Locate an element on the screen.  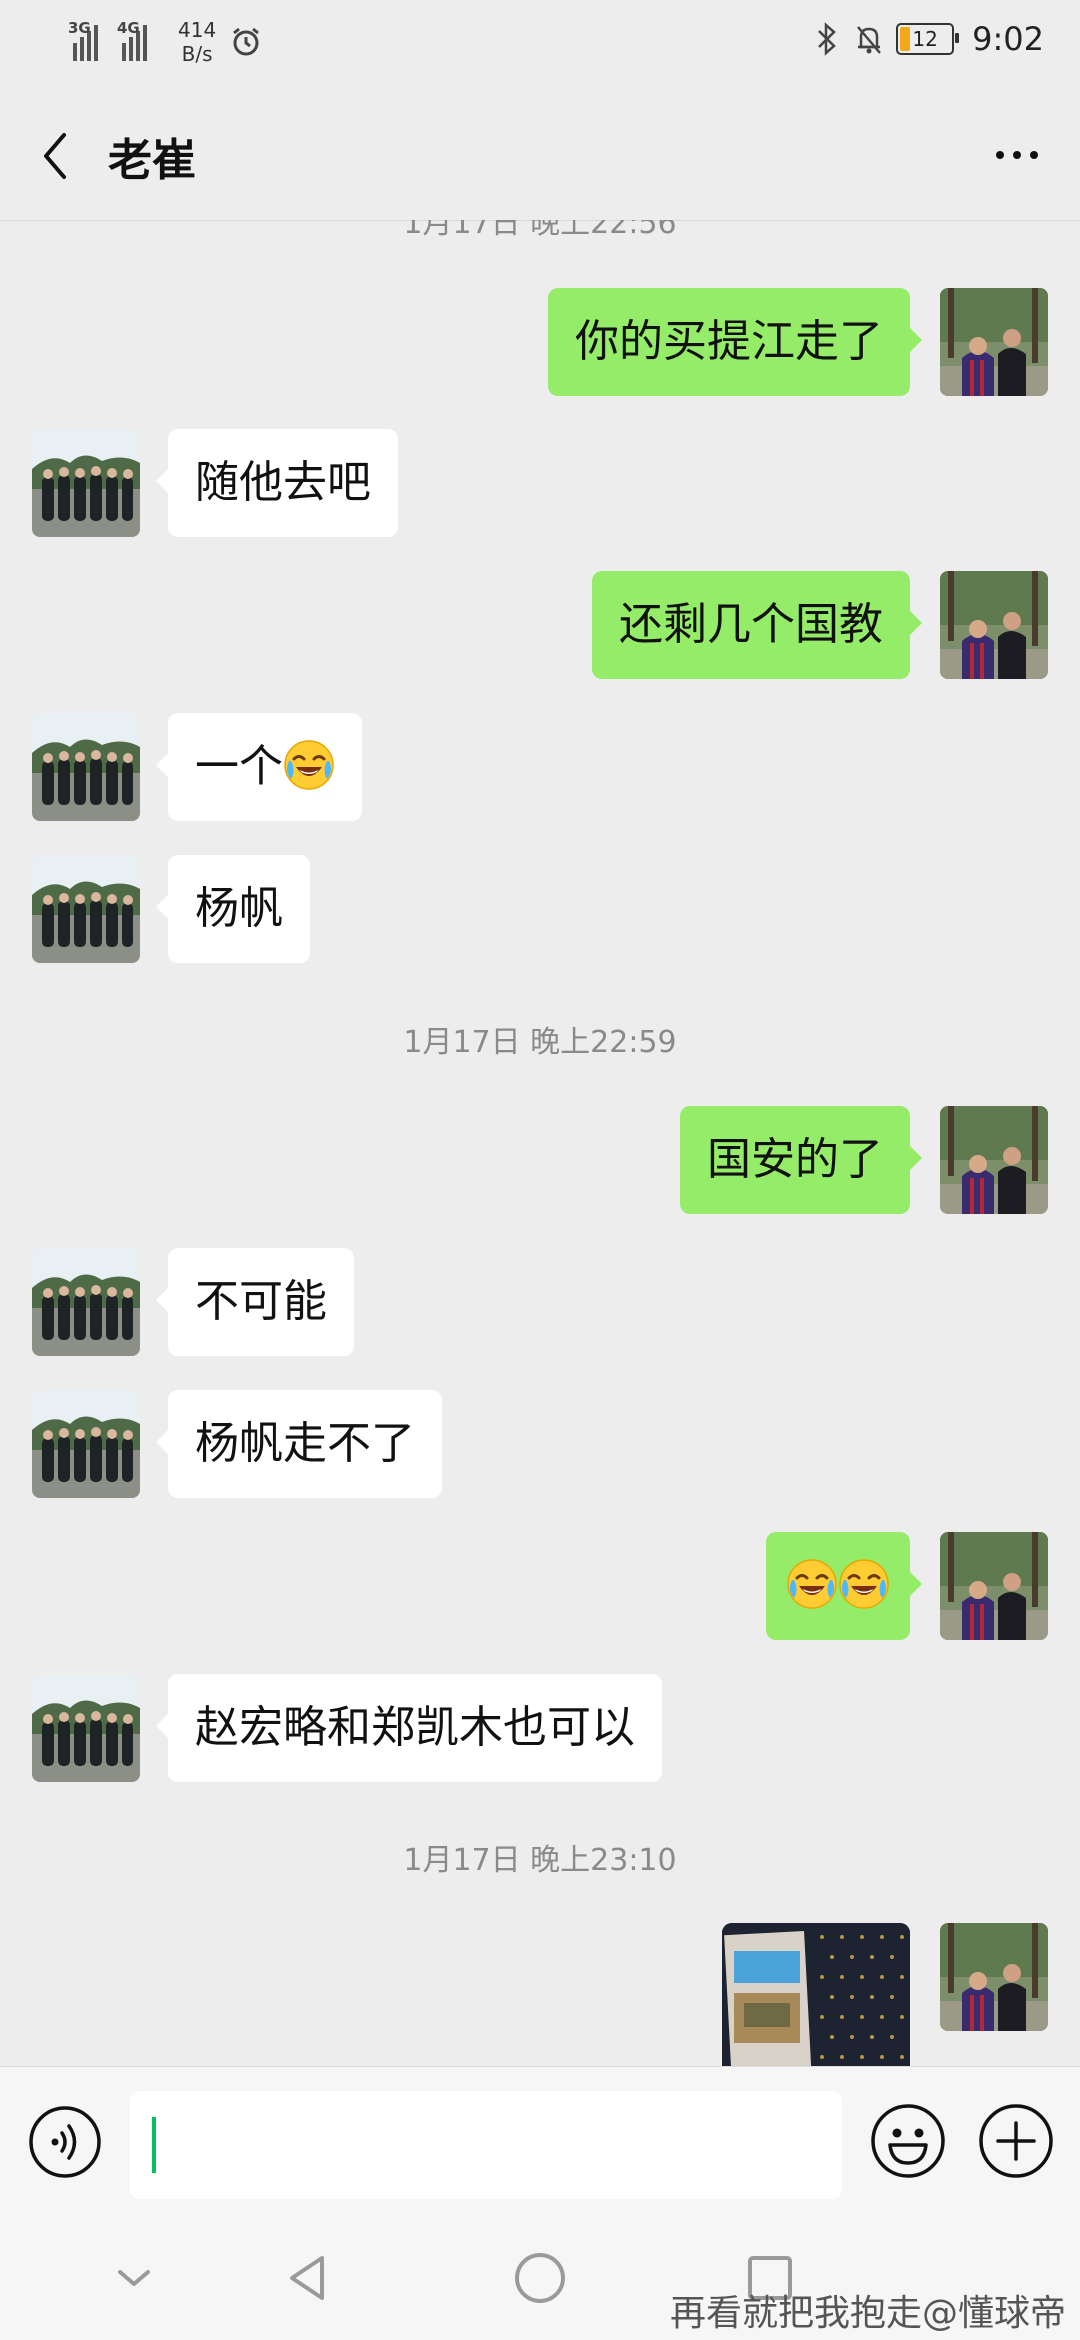
message-bubble: 还剩几个国教 is located at coordinates (757, 625).